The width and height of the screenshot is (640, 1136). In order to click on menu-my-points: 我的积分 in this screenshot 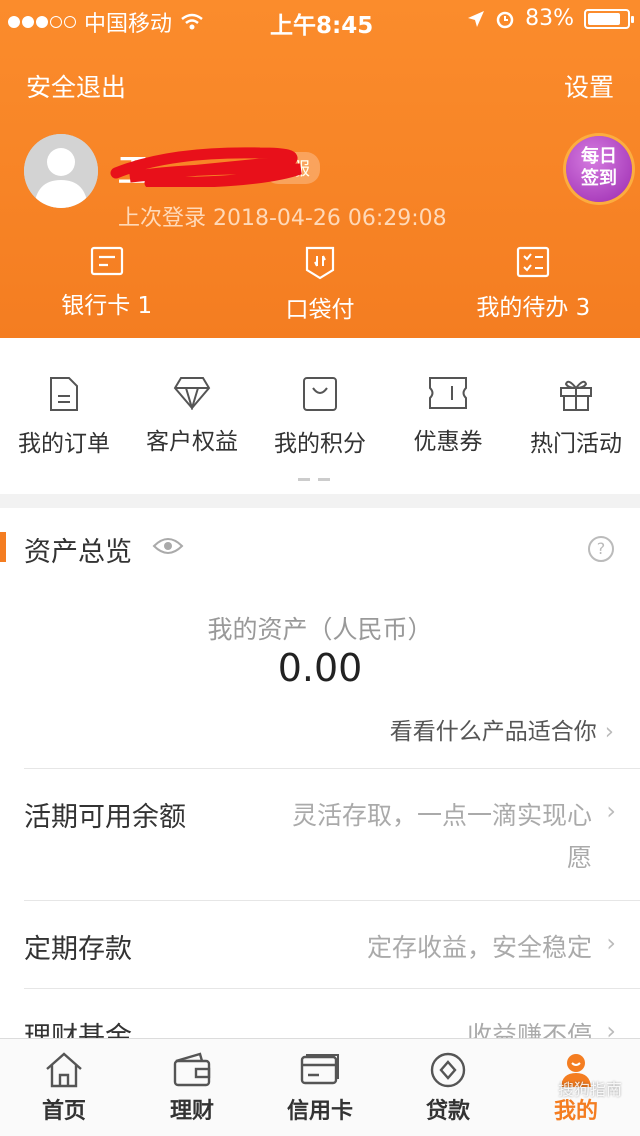, I will do `click(320, 416)`.